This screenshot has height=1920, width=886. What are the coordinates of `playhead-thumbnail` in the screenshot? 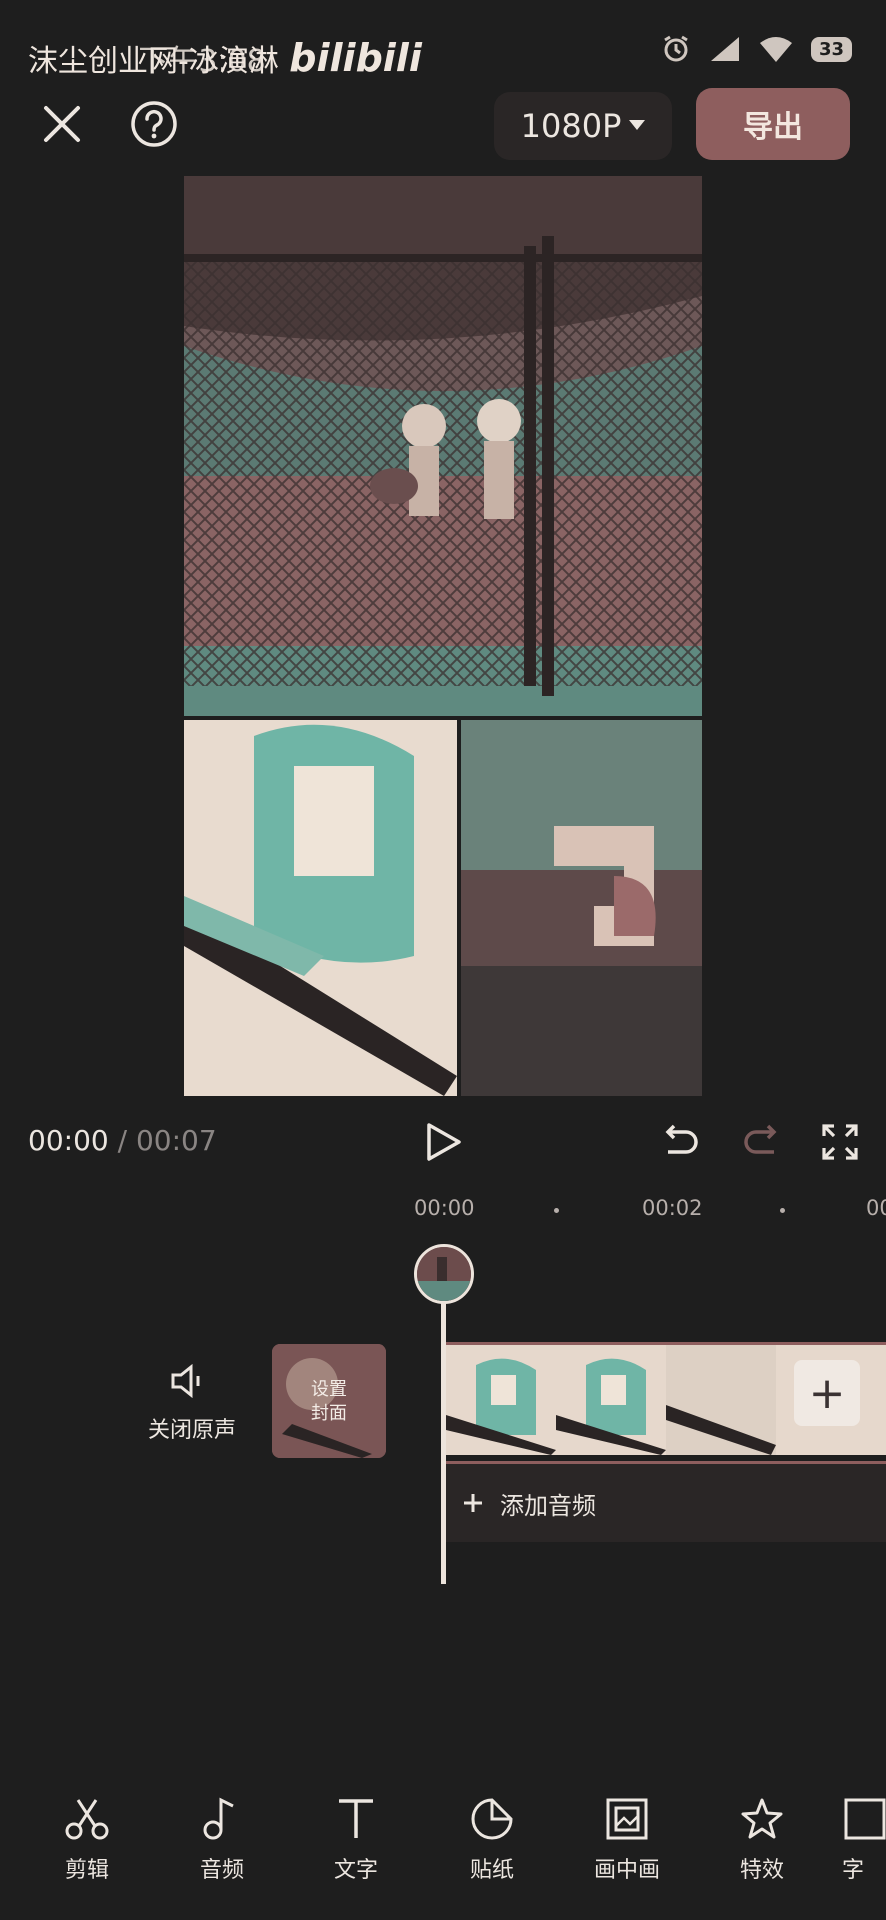 It's located at (444, 1274).